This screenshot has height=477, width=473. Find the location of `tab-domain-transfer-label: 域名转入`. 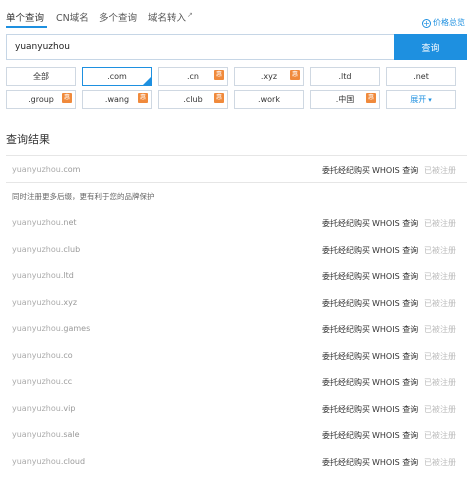

tab-domain-transfer-label: 域名转入 is located at coordinates (167, 18).